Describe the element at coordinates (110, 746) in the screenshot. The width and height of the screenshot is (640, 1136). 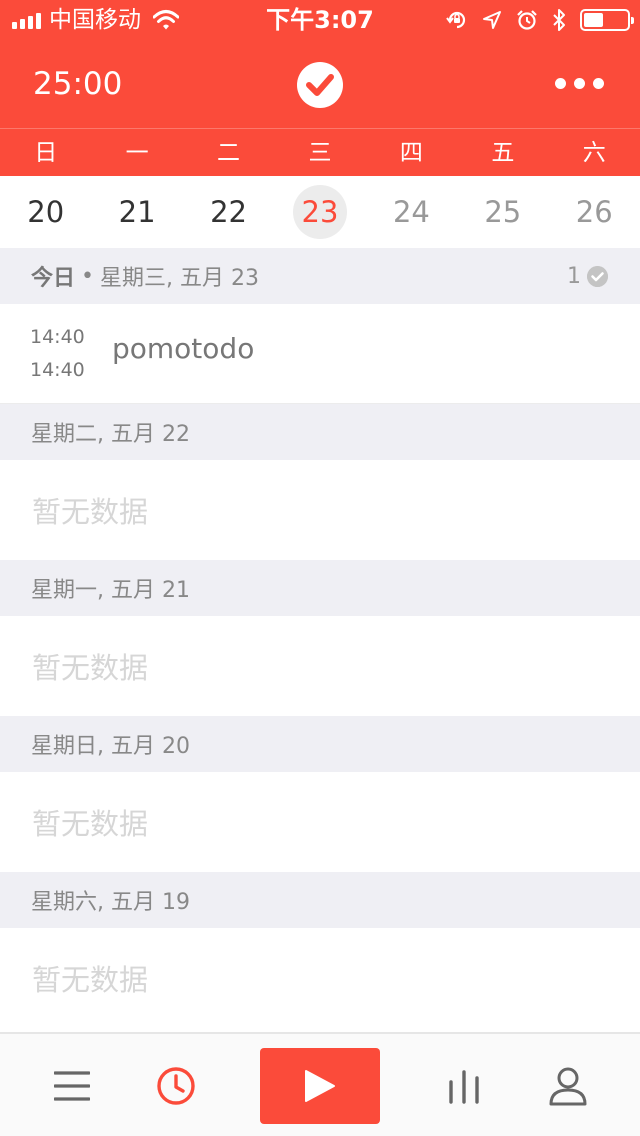
I see `section-date: 星期日, 五月 20` at that location.